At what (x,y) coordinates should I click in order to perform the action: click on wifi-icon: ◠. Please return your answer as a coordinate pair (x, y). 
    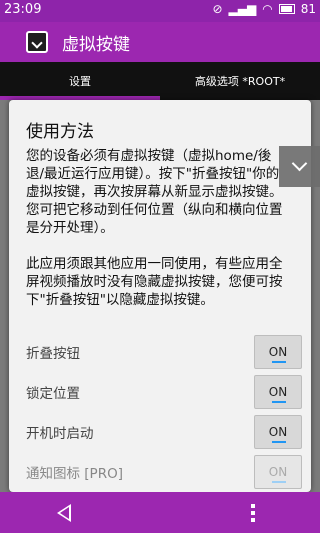
    Looking at the image, I should click on (267, 9).